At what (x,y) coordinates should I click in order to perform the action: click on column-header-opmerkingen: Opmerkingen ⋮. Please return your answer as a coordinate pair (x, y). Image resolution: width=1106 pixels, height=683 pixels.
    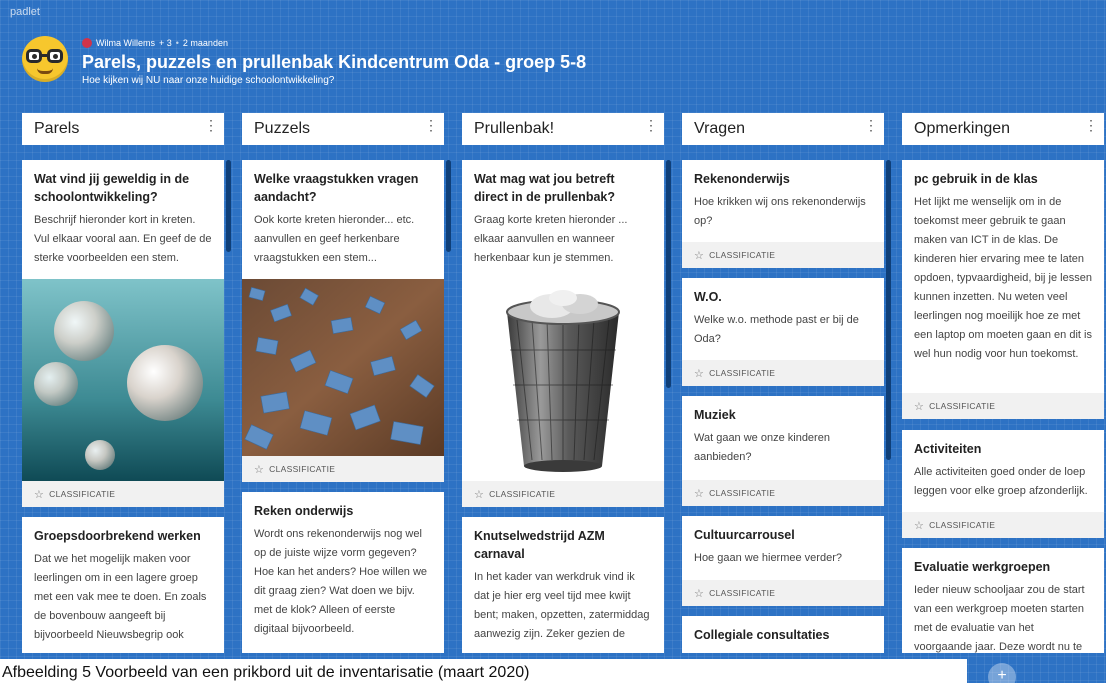
    Looking at the image, I should click on (1003, 129).